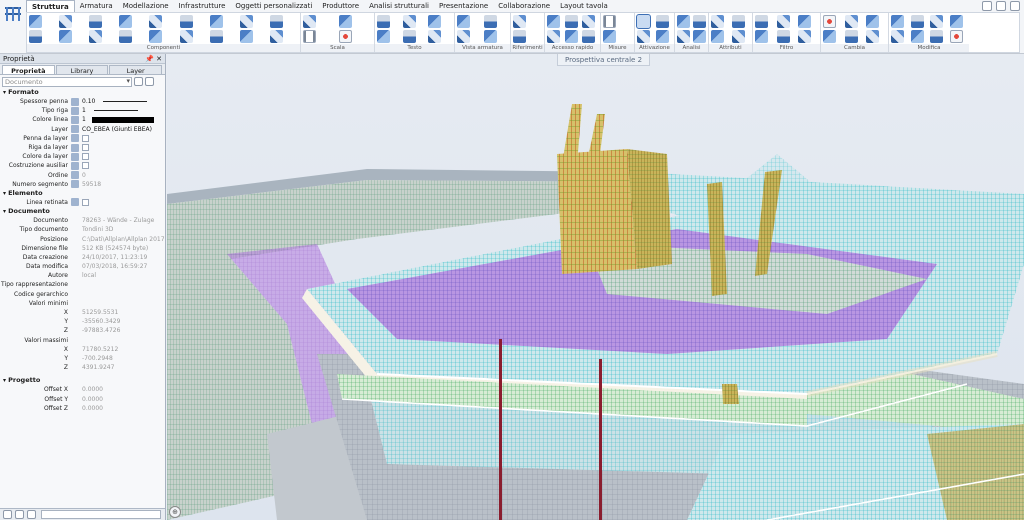  What do you see at coordinates (1001, 6) in the screenshot?
I see `gear-icon` at bounding box center [1001, 6].